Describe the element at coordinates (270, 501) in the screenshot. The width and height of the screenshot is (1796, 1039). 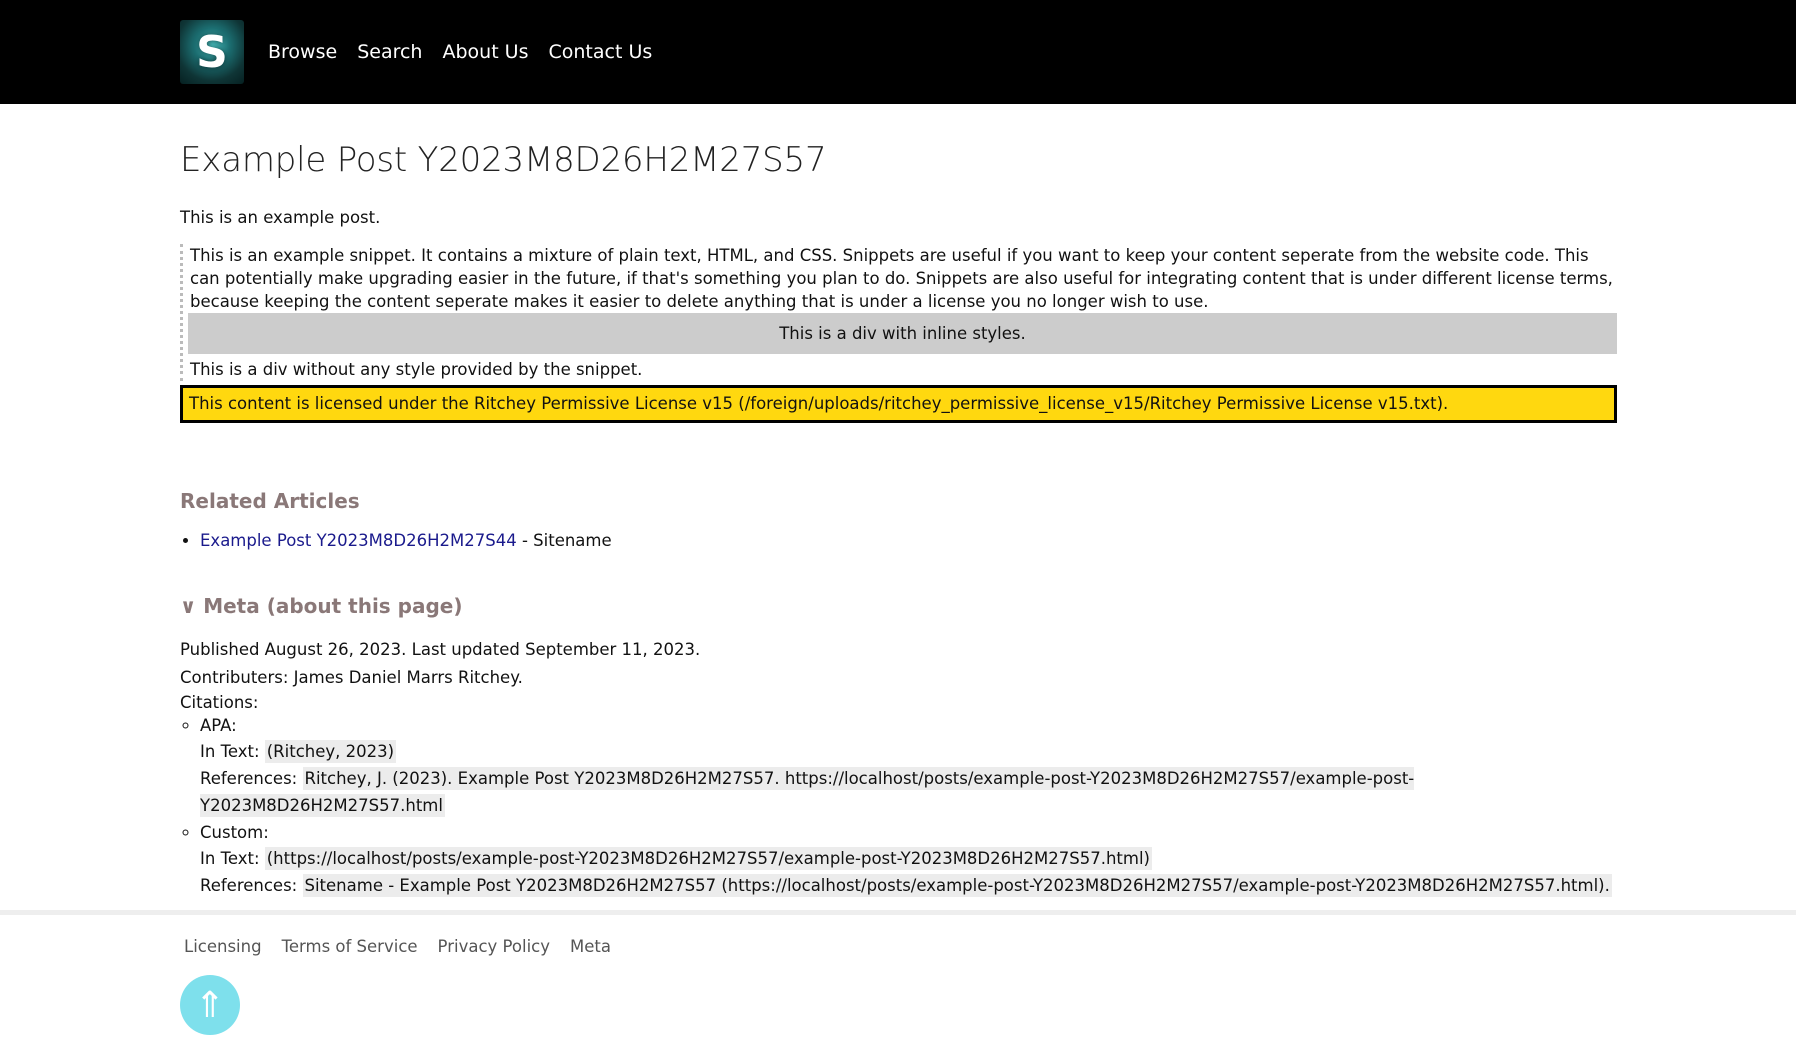
I see `related-heading: Related Articles` at that location.